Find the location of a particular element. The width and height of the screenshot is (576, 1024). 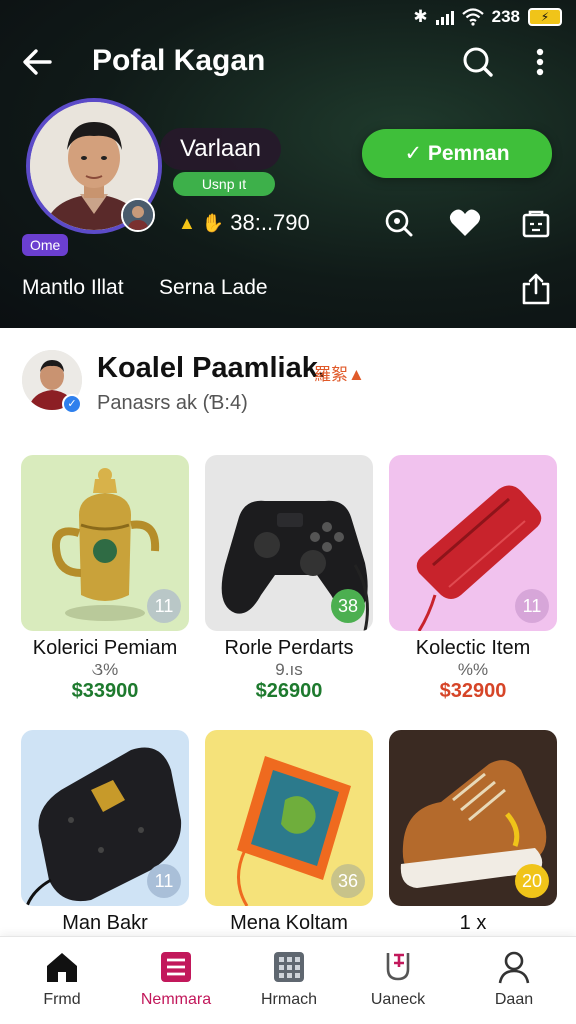

person-thumbnail-icon is located at coordinates (138, 215).